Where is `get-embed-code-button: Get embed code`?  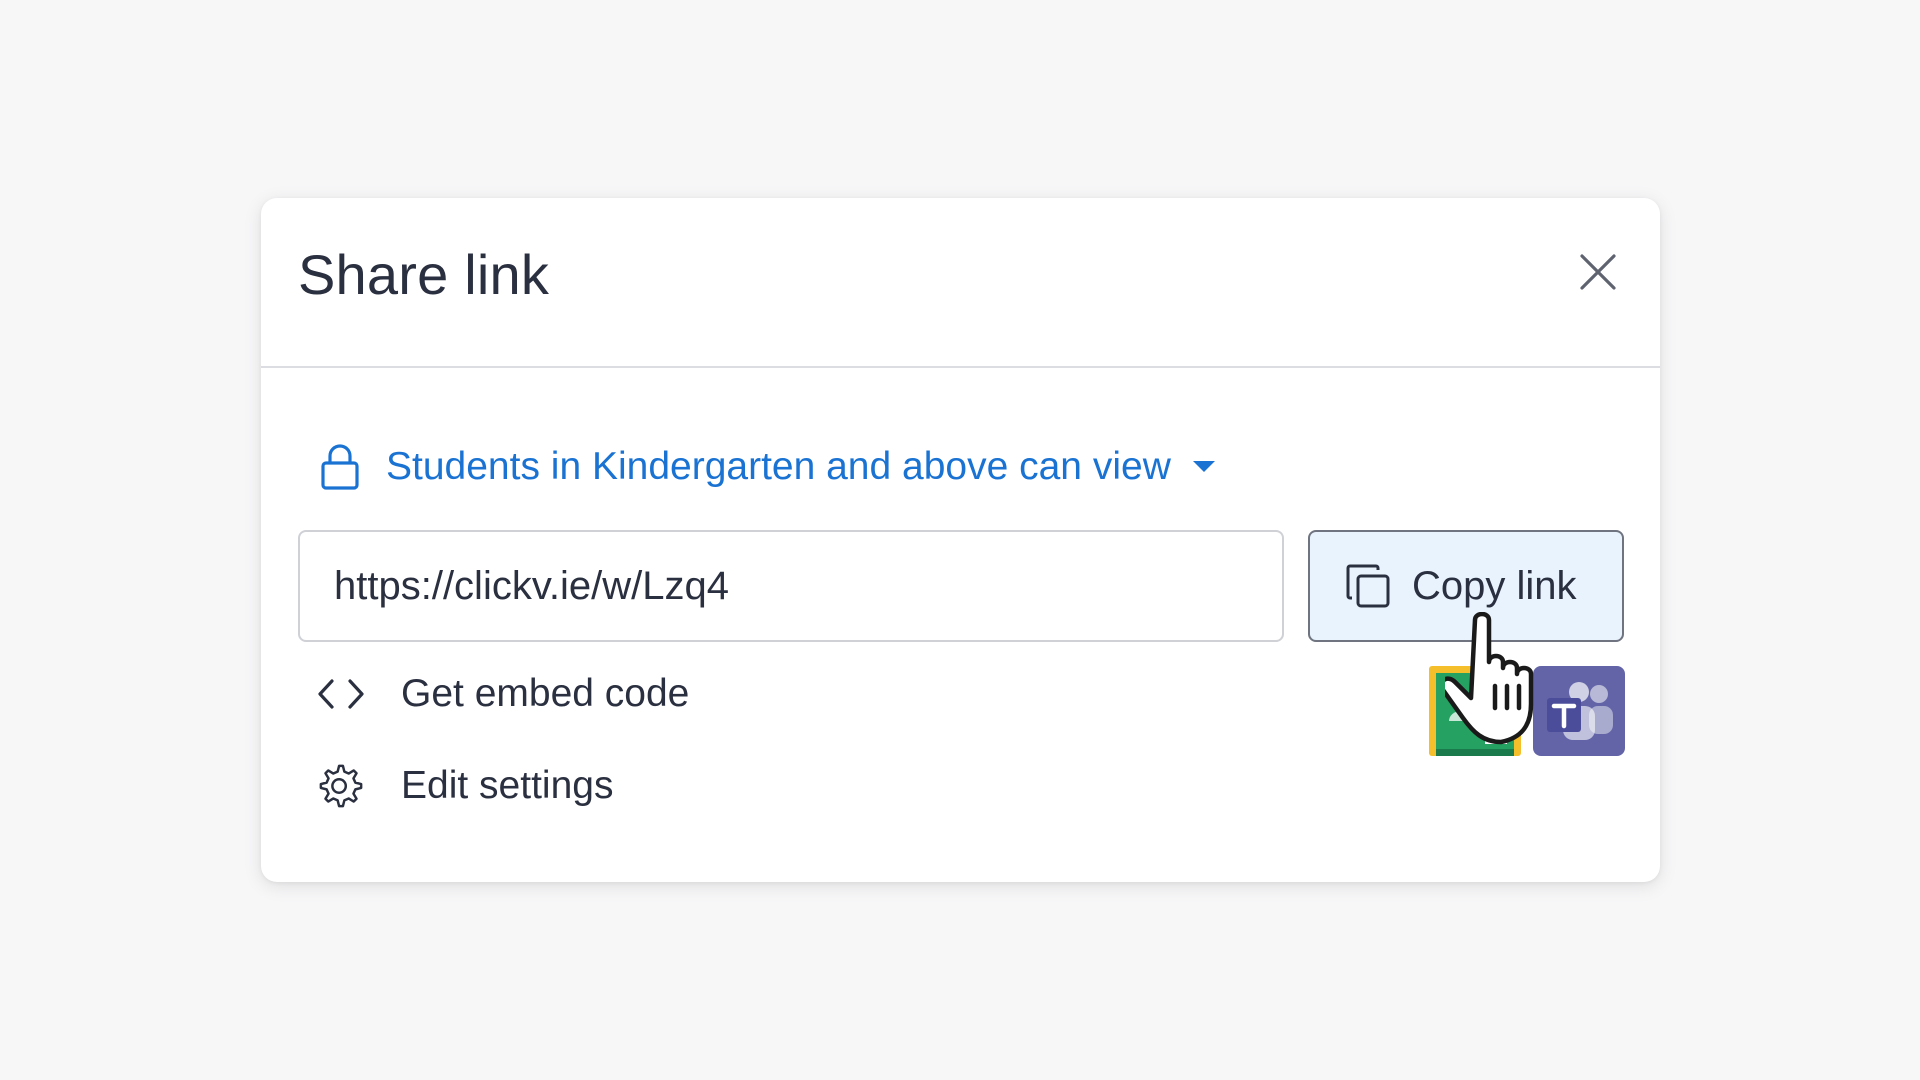 get-embed-code-button: Get embed code is located at coordinates (503, 694).